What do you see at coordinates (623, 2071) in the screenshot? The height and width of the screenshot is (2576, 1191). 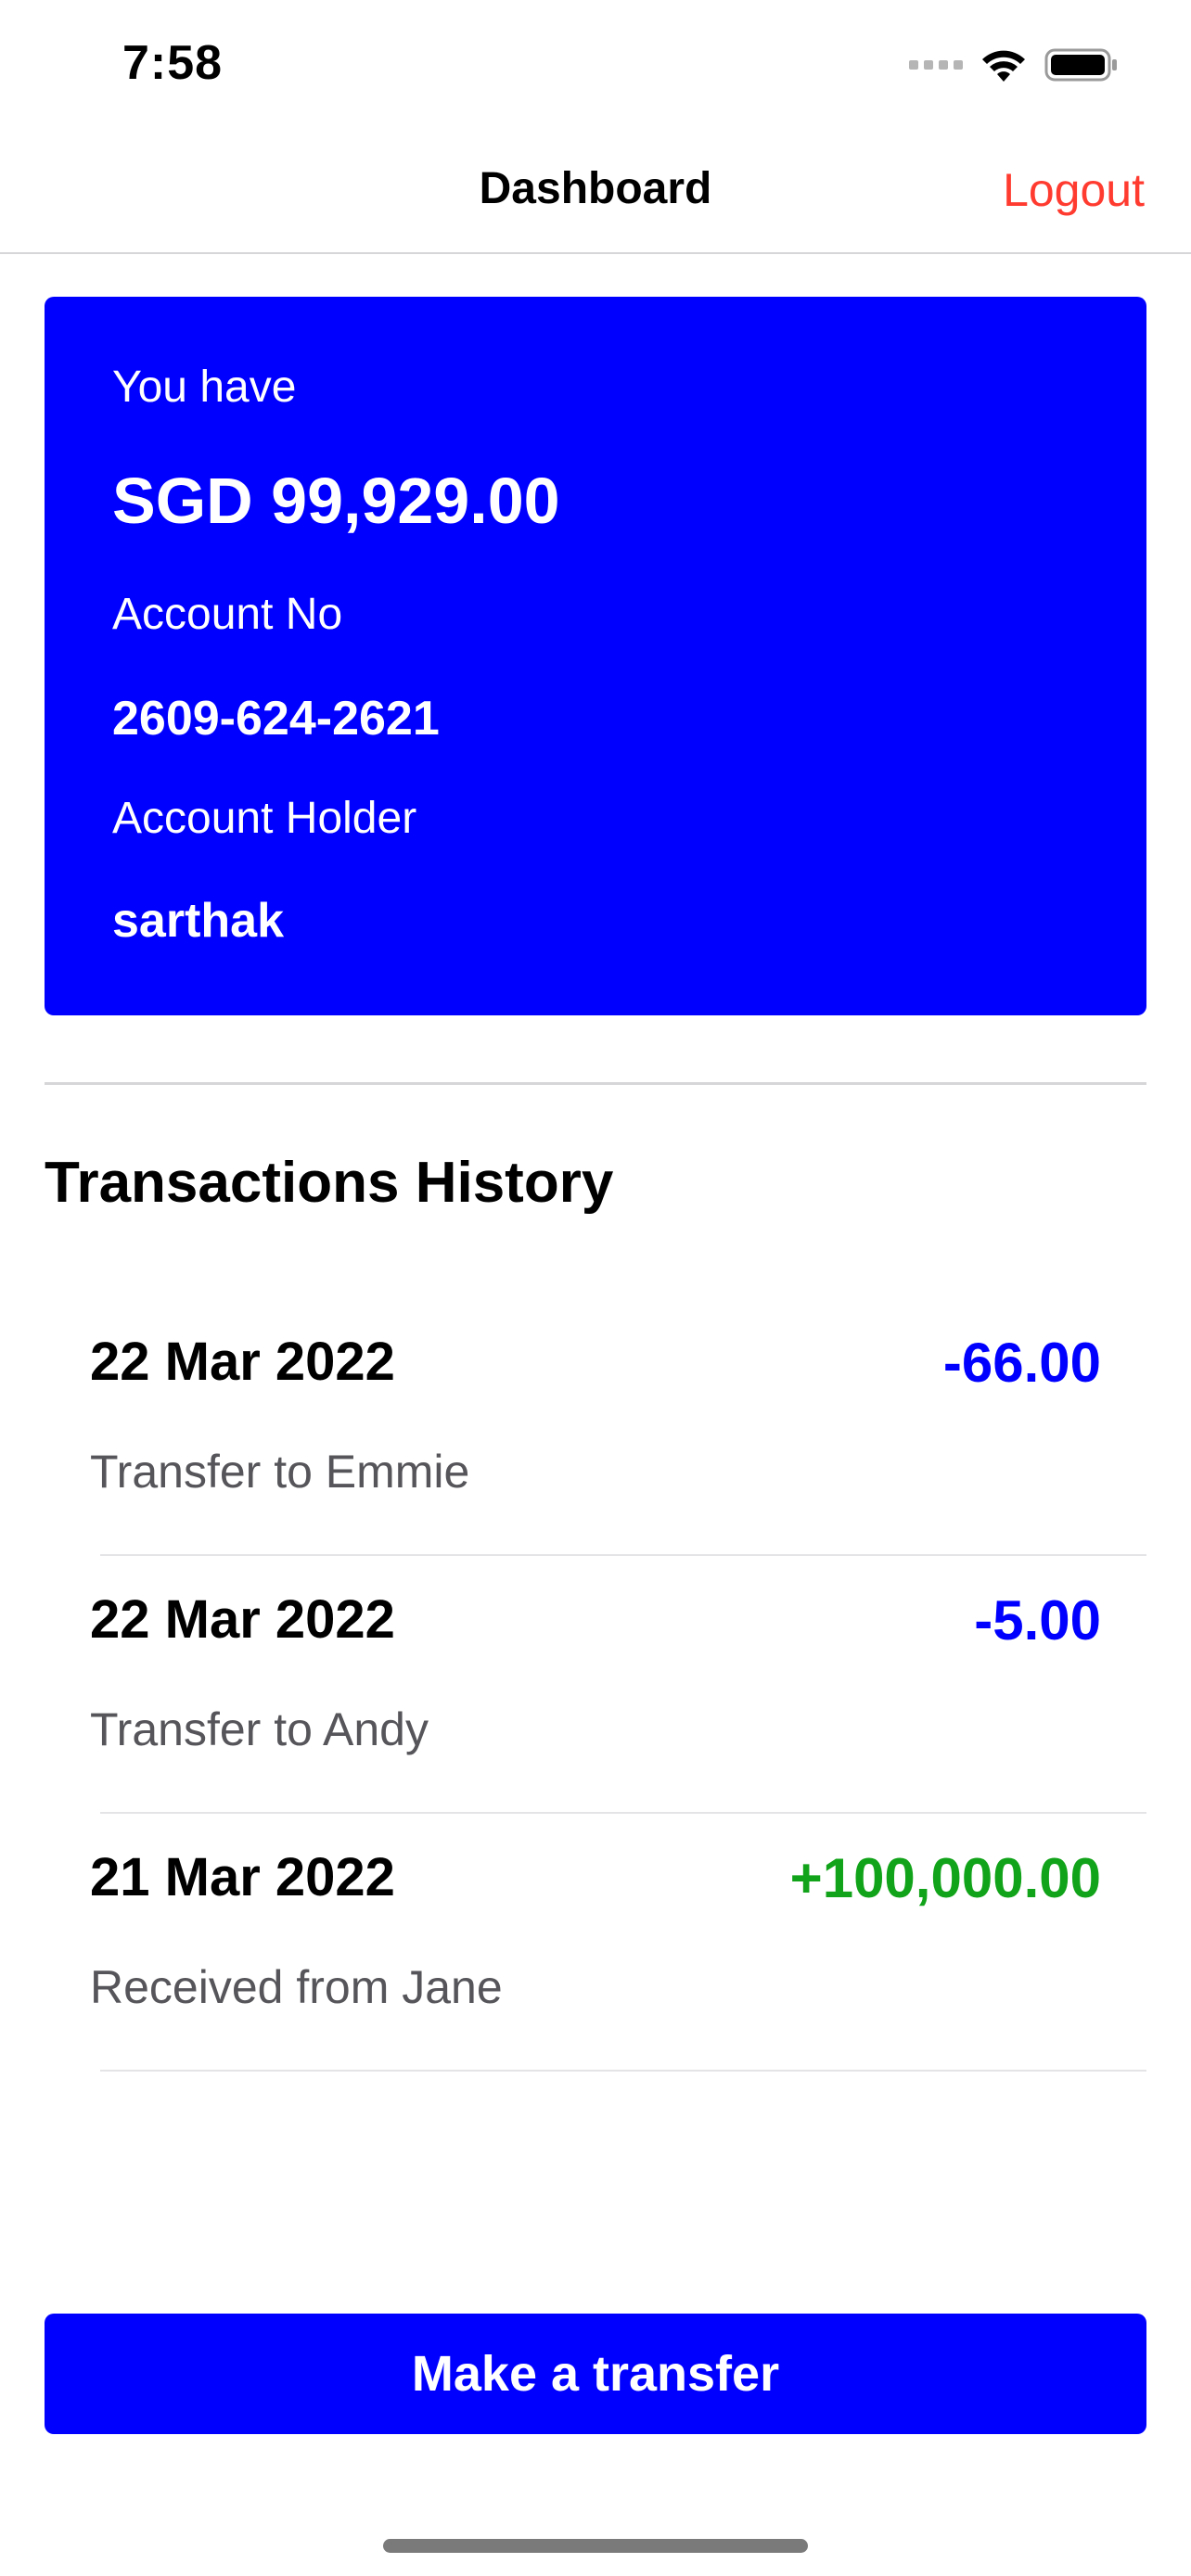 I see `row-separator` at bounding box center [623, 2071].